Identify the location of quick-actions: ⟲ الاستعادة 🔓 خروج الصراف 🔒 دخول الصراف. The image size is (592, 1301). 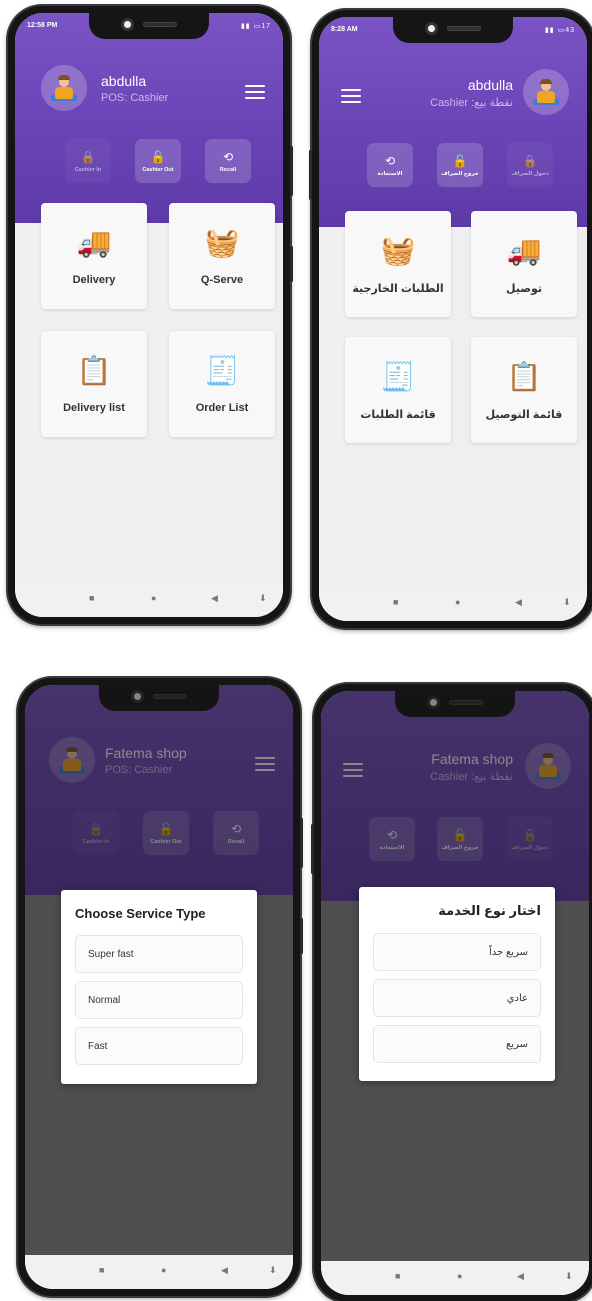
(453, 165).